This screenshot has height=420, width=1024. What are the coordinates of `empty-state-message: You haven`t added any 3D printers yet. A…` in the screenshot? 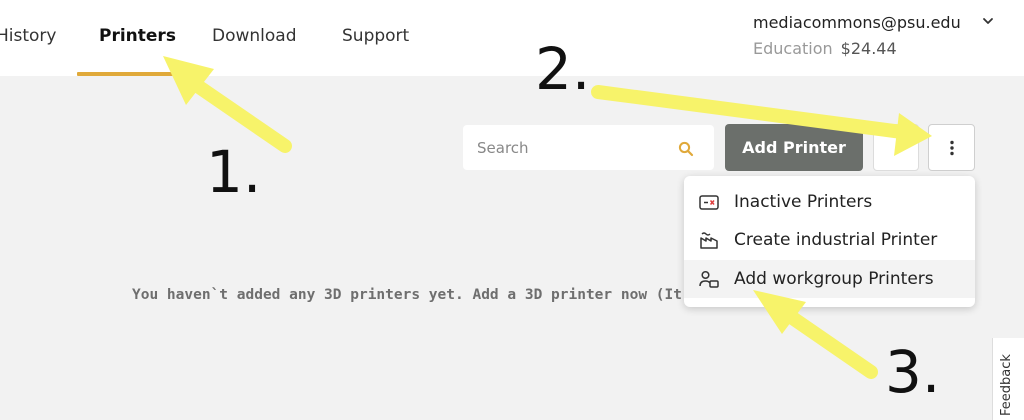 It's located at (407, 295).